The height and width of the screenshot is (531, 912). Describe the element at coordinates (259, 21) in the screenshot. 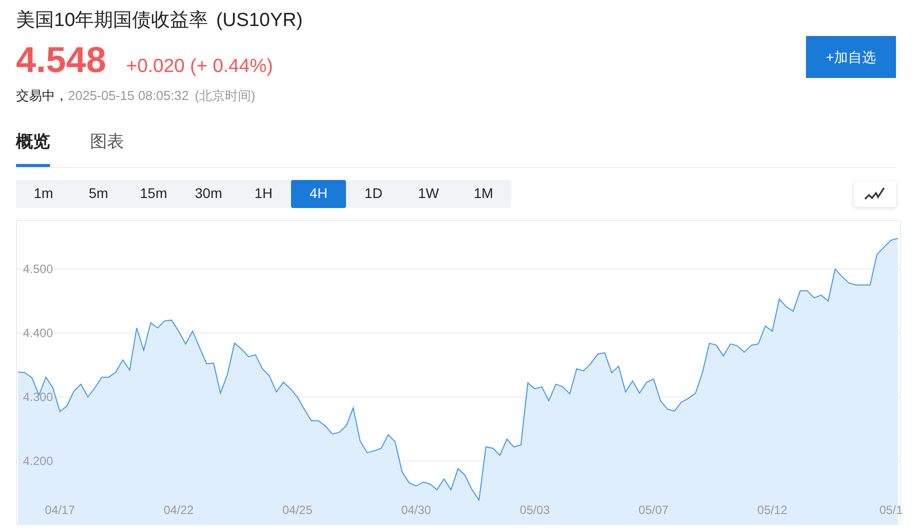

I see `instrument-symbol: (US10YR)` at that location.